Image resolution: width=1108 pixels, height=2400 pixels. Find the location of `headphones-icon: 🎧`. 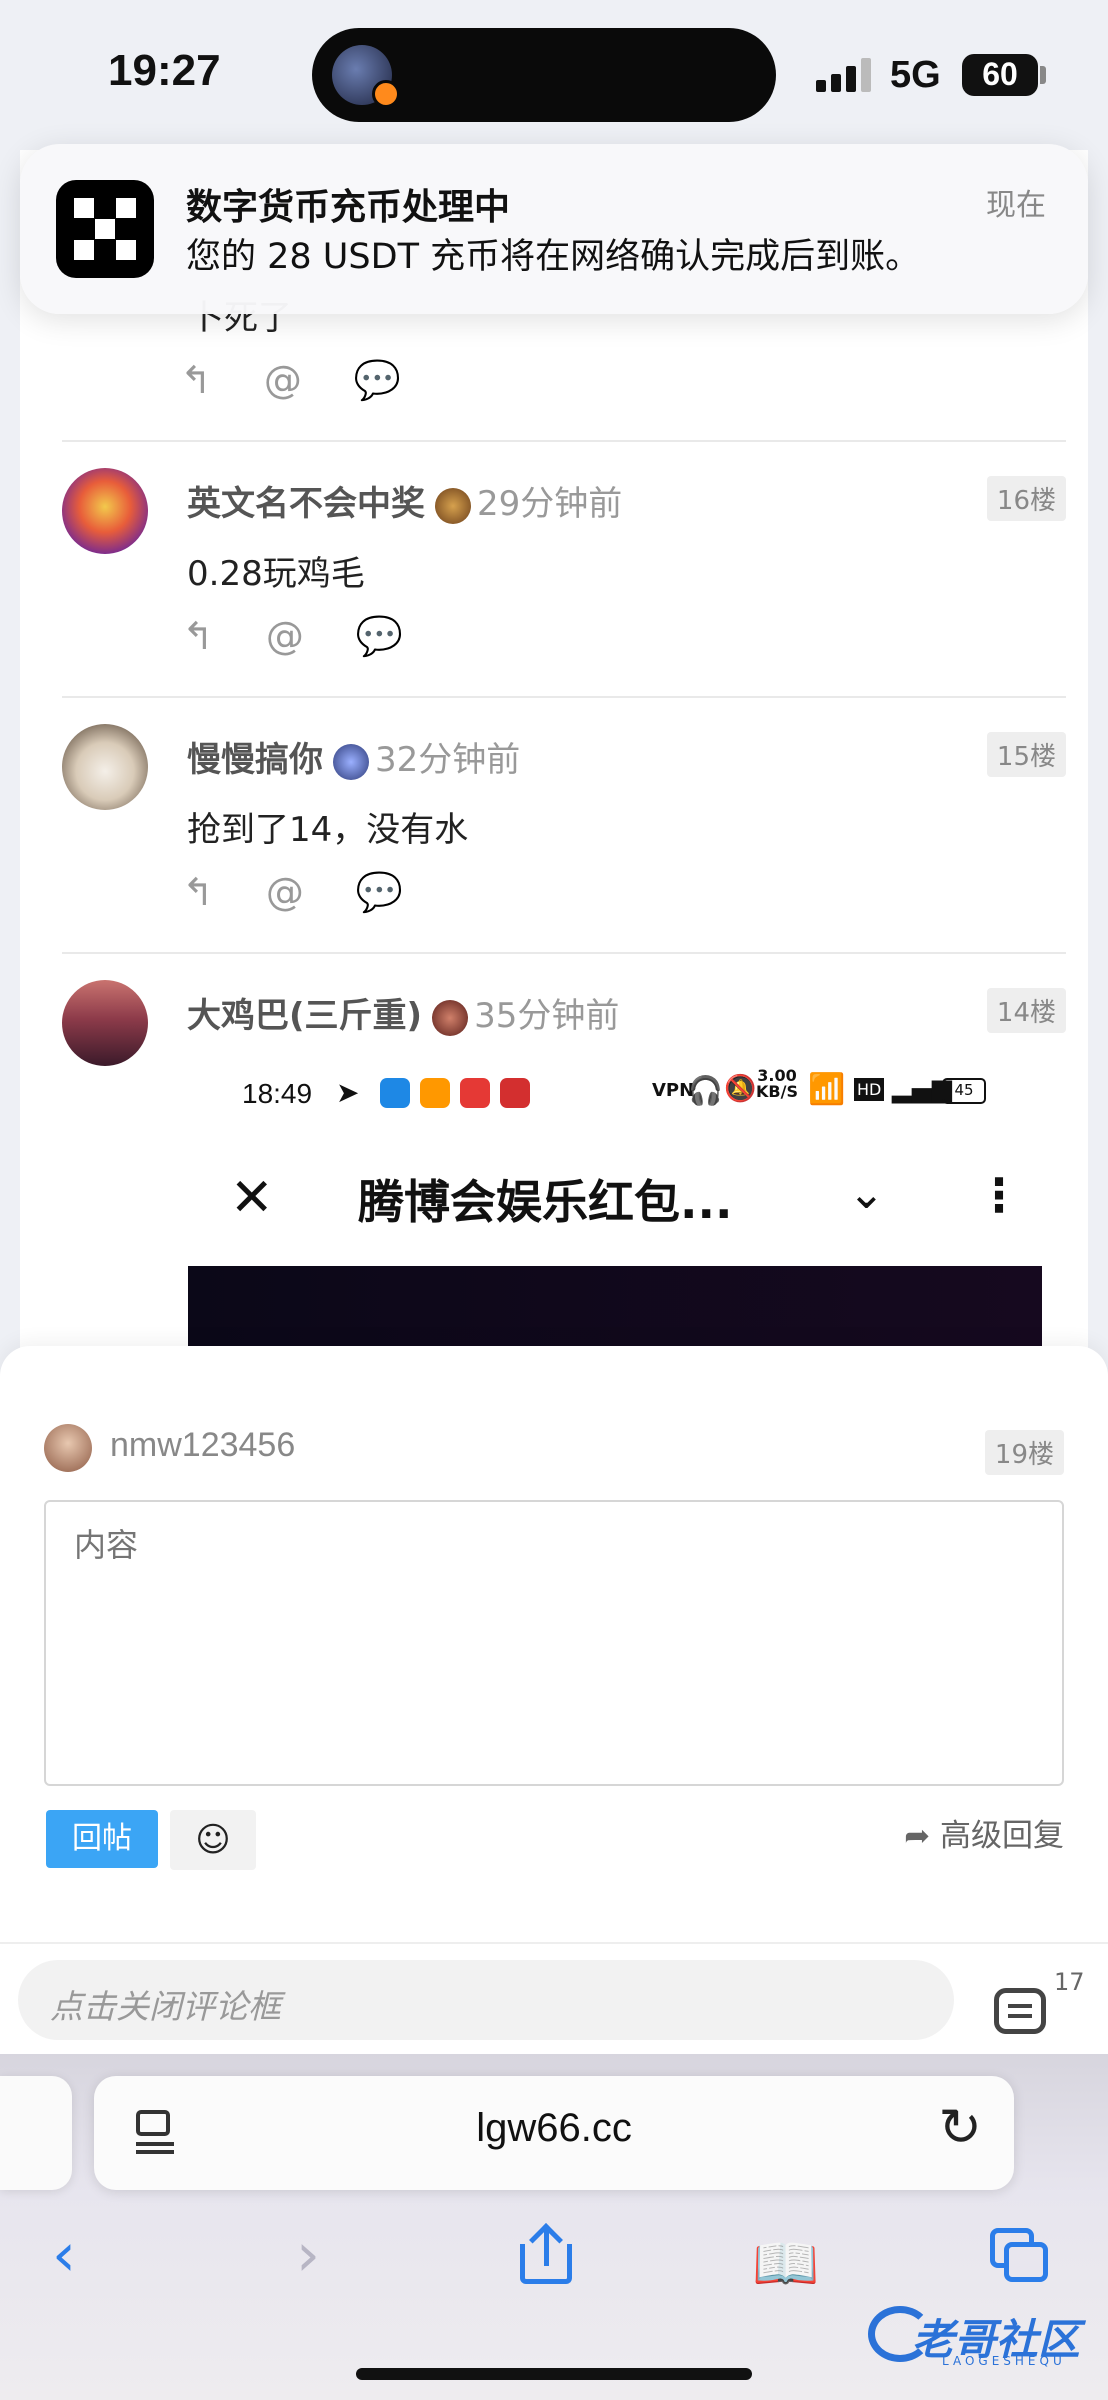

headphones-icon: 🎧 is located at coordinates (705, 1090).